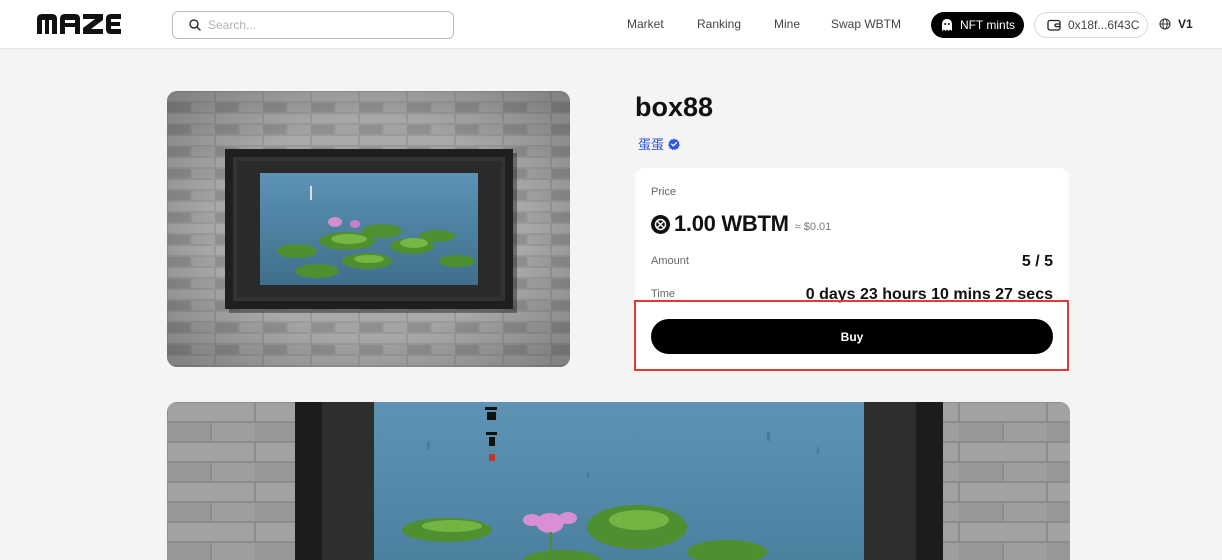 Image resolution: width=1222 pixels, height=560 pixels. Describe the element at coordinates (674, 107) in the screenshot. I see `nft-title: box88` at that location.